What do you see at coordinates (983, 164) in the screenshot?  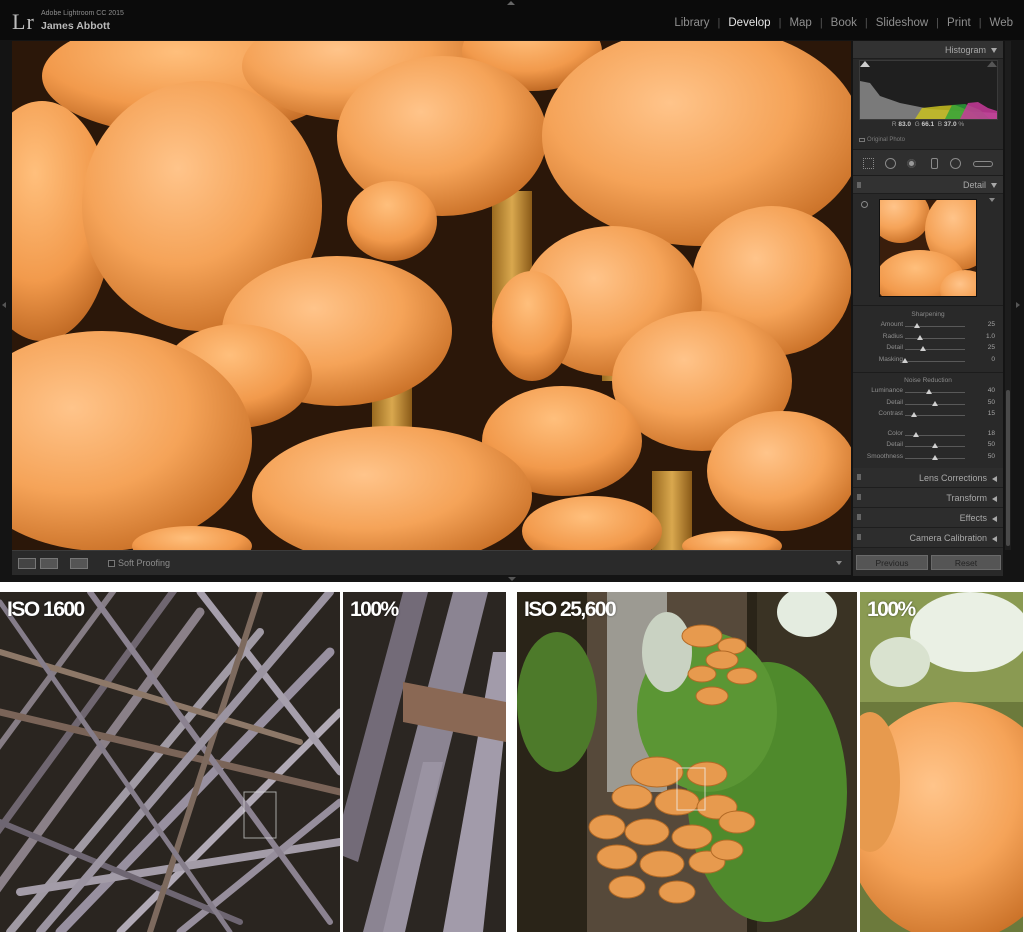 I see `adjustment-brush-icon` at bounding box center [983, 164].